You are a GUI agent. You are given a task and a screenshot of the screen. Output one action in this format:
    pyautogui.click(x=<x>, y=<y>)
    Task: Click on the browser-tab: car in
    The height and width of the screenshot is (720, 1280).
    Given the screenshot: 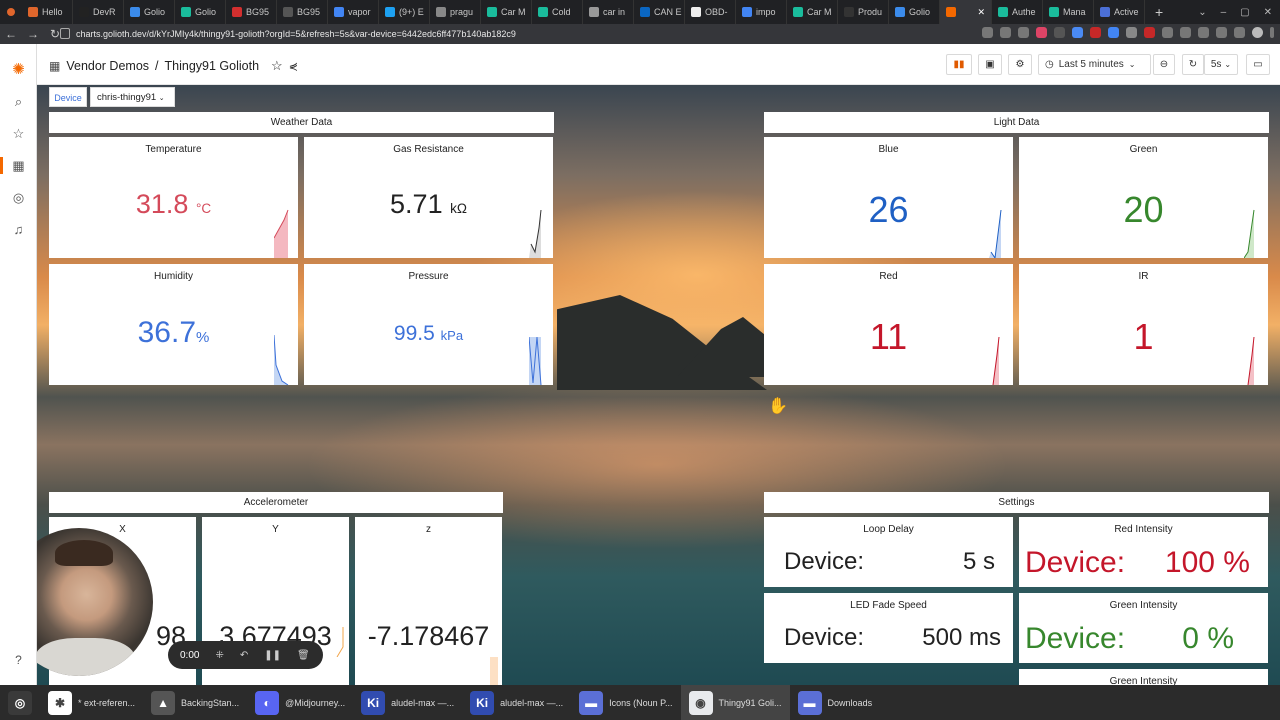 What is the action you would take?
    pyautogui.click(x=608, y=12)
    